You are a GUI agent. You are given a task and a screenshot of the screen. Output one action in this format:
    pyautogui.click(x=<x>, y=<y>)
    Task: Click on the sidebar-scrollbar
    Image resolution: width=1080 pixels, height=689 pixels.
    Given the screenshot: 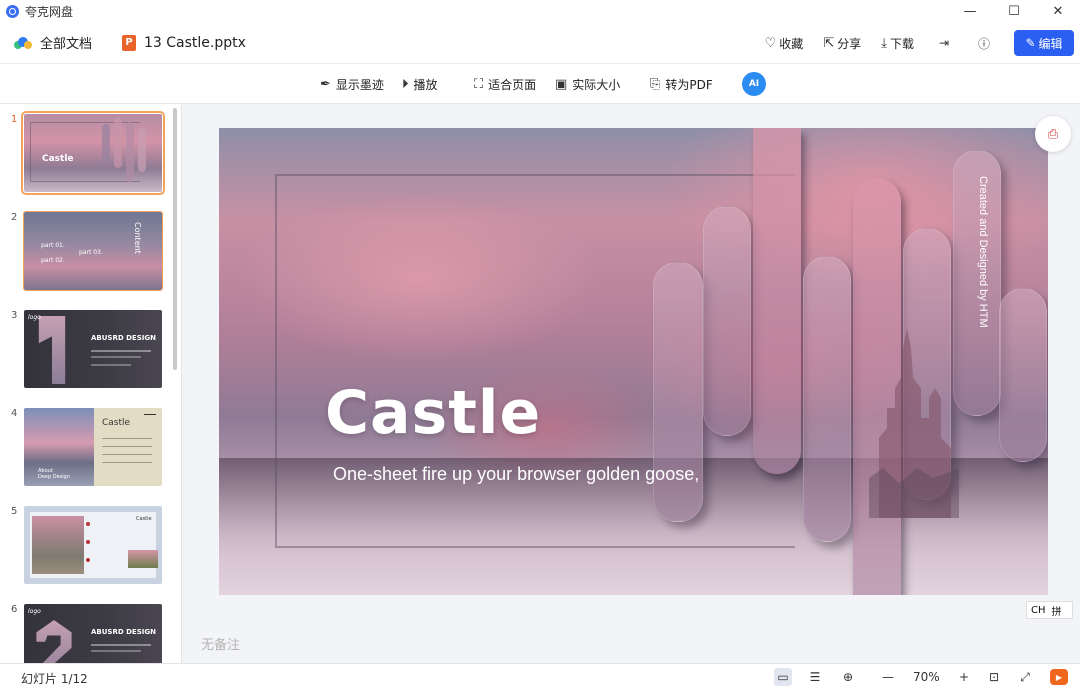 What is the action you would take?
    pyautogui.click(x=175, y=239)
    